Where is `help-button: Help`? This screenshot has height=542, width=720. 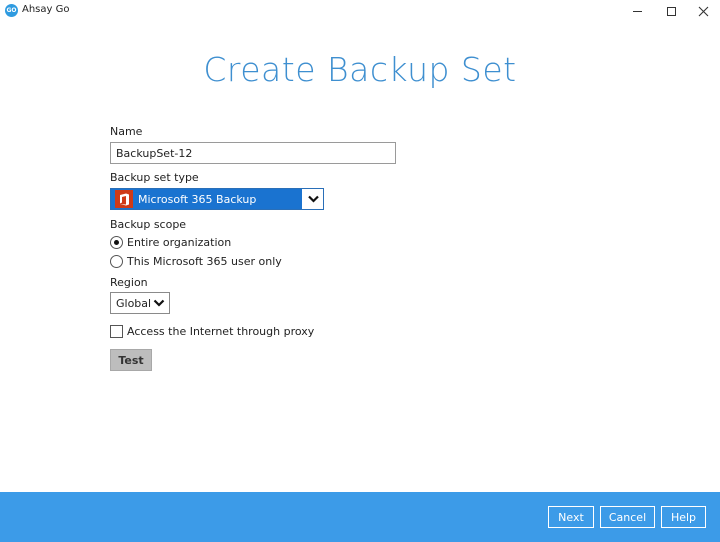
help-button: Help is located at coordinates (683, 517).